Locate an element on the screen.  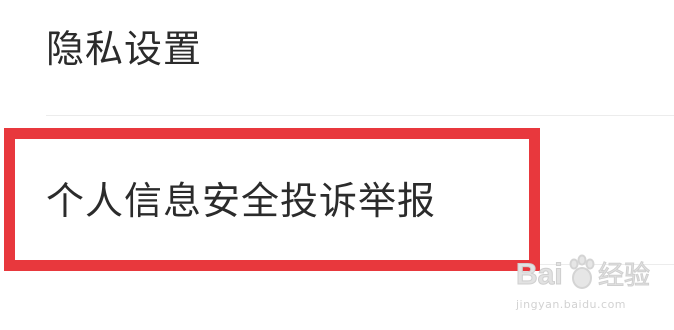
svg-text: 经验 is located at coordinates (624, 276).